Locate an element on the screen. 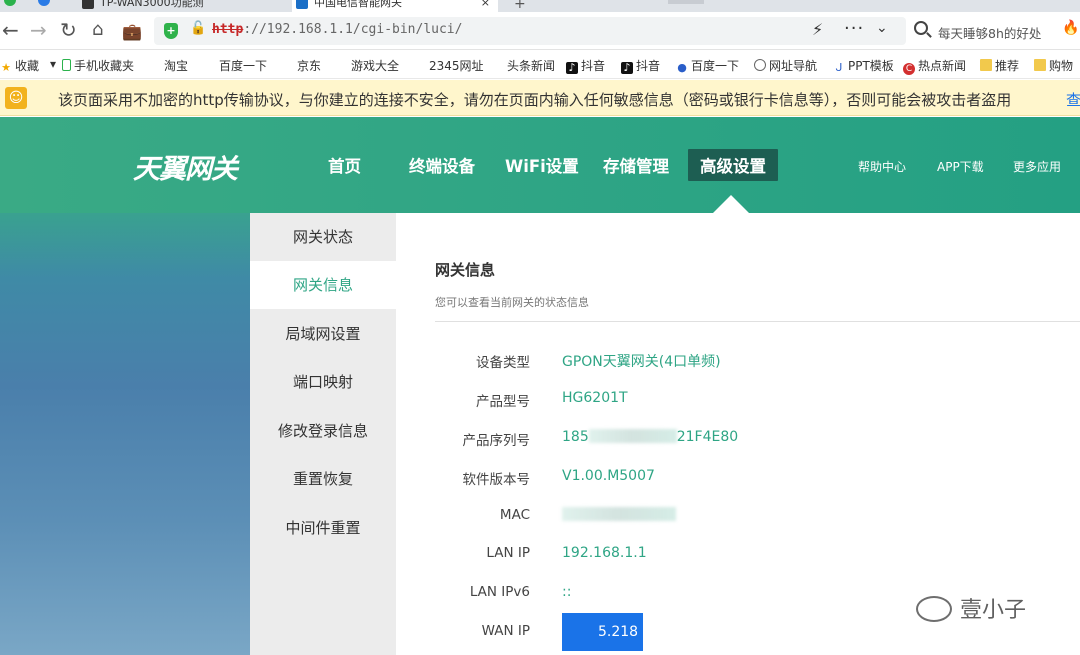 This screenshot has height=655, width=1080. star-icon: ★ is located at coordinates (6, 67).